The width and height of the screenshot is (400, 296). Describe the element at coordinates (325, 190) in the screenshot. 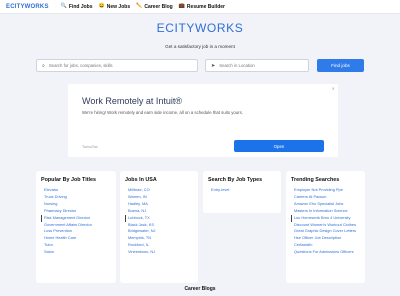

I see `list-item: Employer Not Providing Ppe` at that location.